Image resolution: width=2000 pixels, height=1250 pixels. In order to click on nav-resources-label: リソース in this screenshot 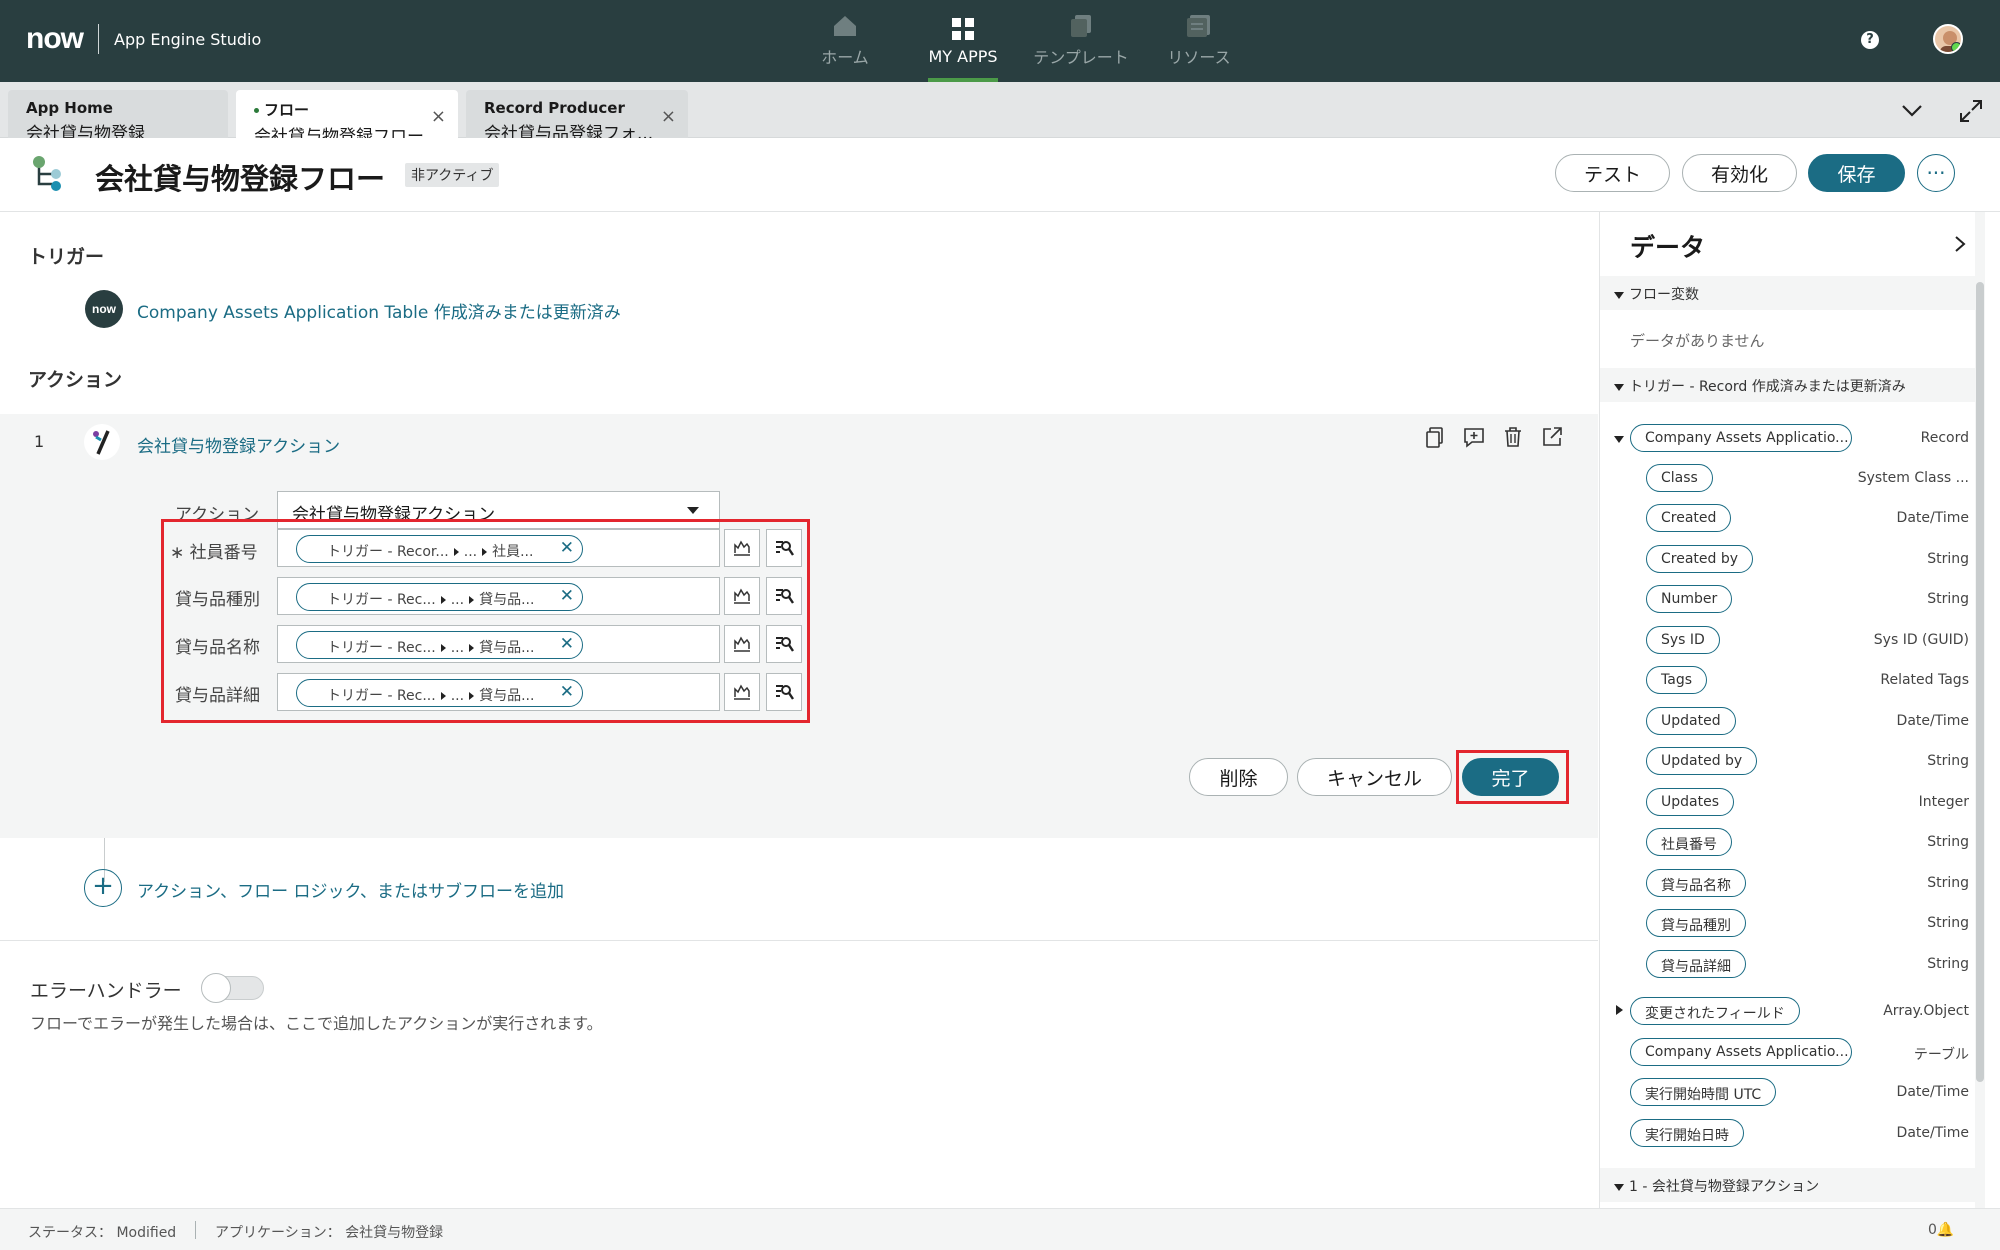, I will do `click(1199, 57)`.